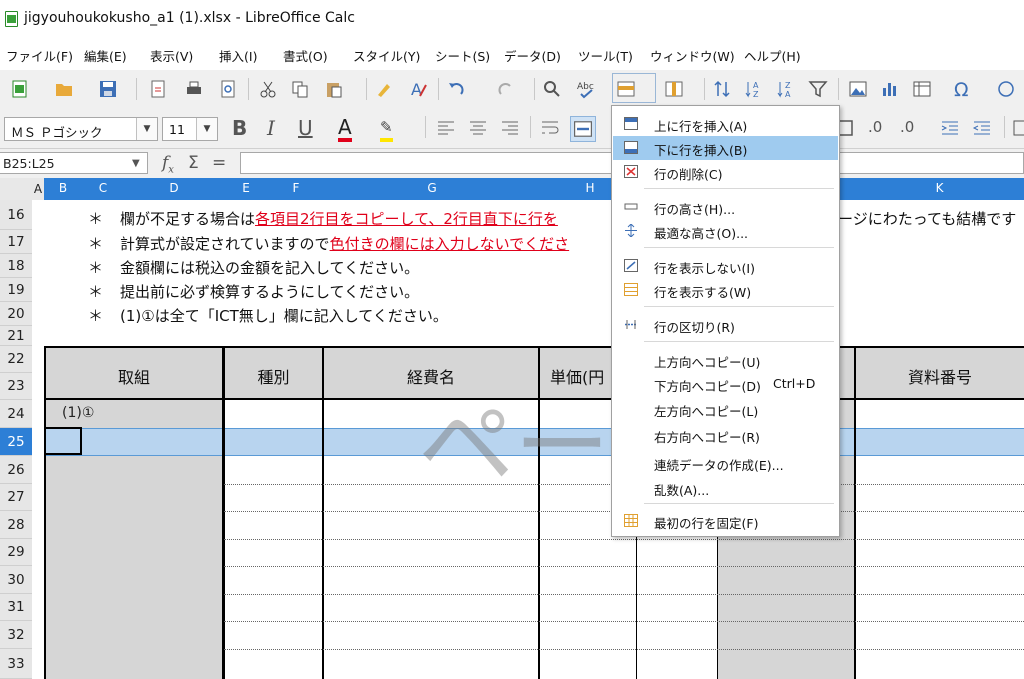 The image size is (1024, 679). Describe the element at coordinates (300, 89) in the screenshot. I see `copy-icon` at that location.